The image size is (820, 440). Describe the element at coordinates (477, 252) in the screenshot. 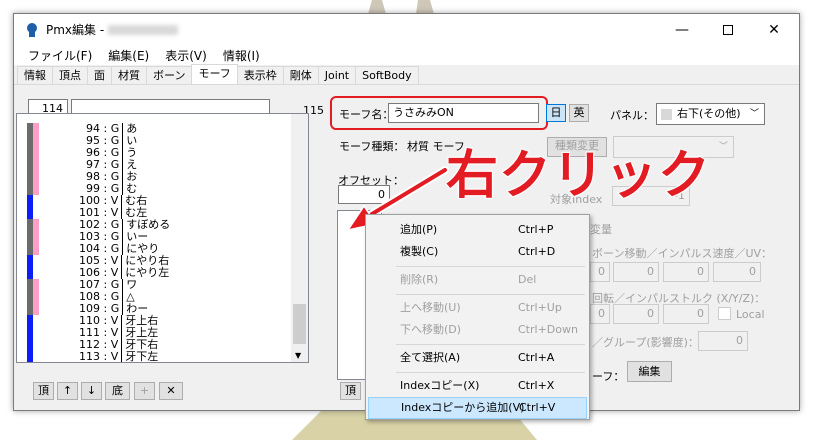

I see `ctx-duplicate: 複製(C) Ctrl+D` at that location.